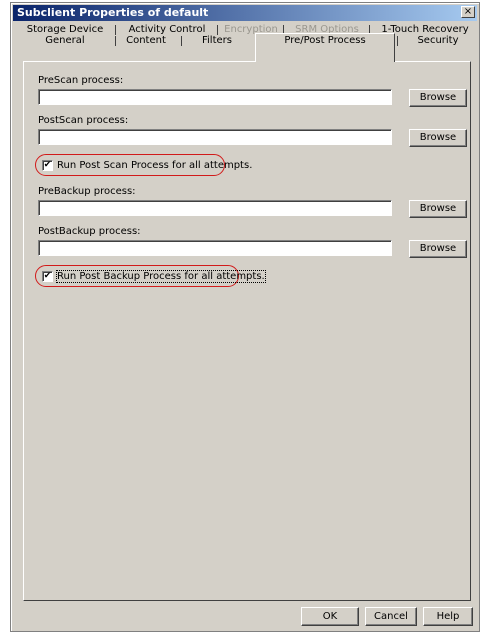 This screenshot has width=488, height=634. Describe the element at coordinates (215, 248) in the screenshot. I see `postbackup-input` at that location.